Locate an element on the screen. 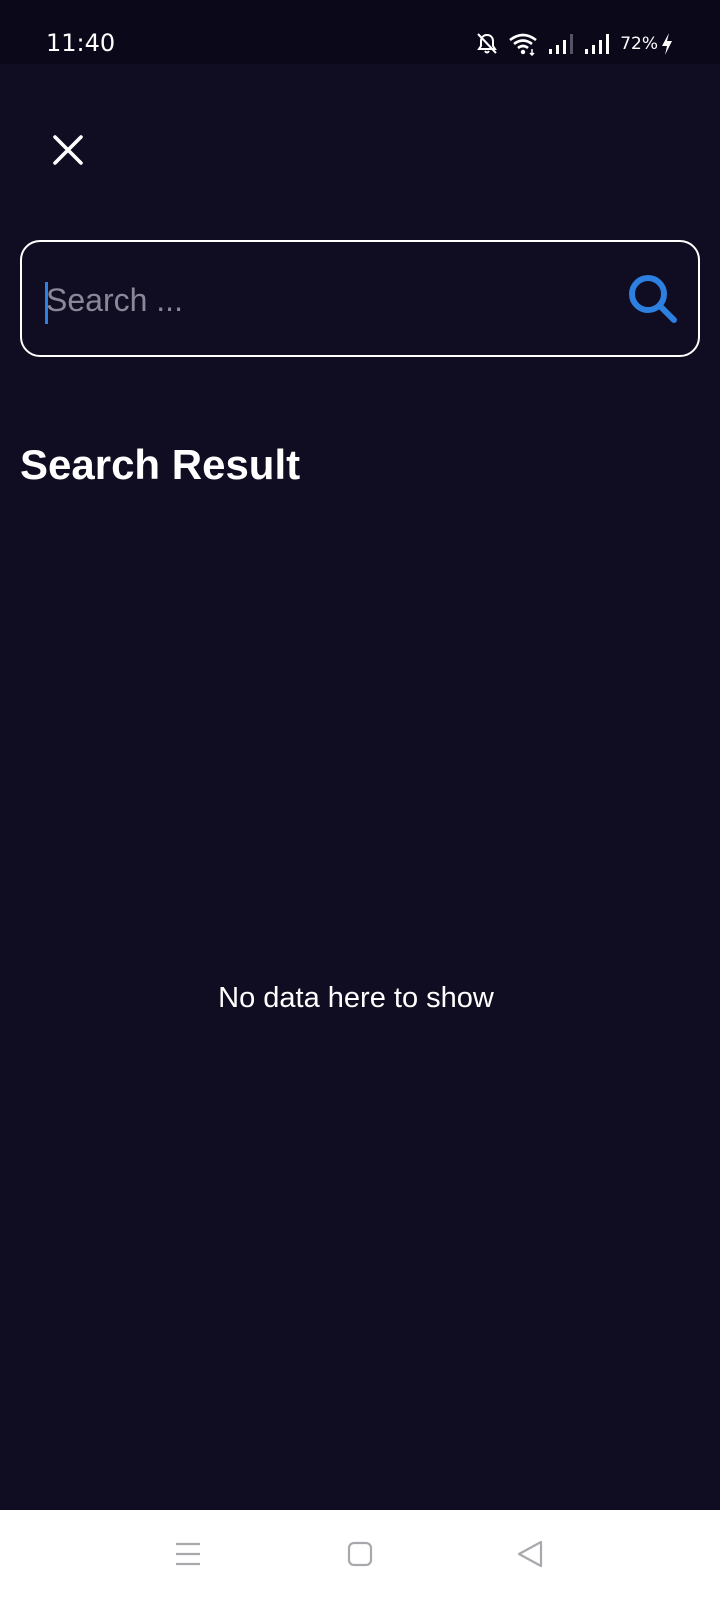 The height and width of the screenshot is (1600, 720). back-button is located at coordinates (530, 1556).